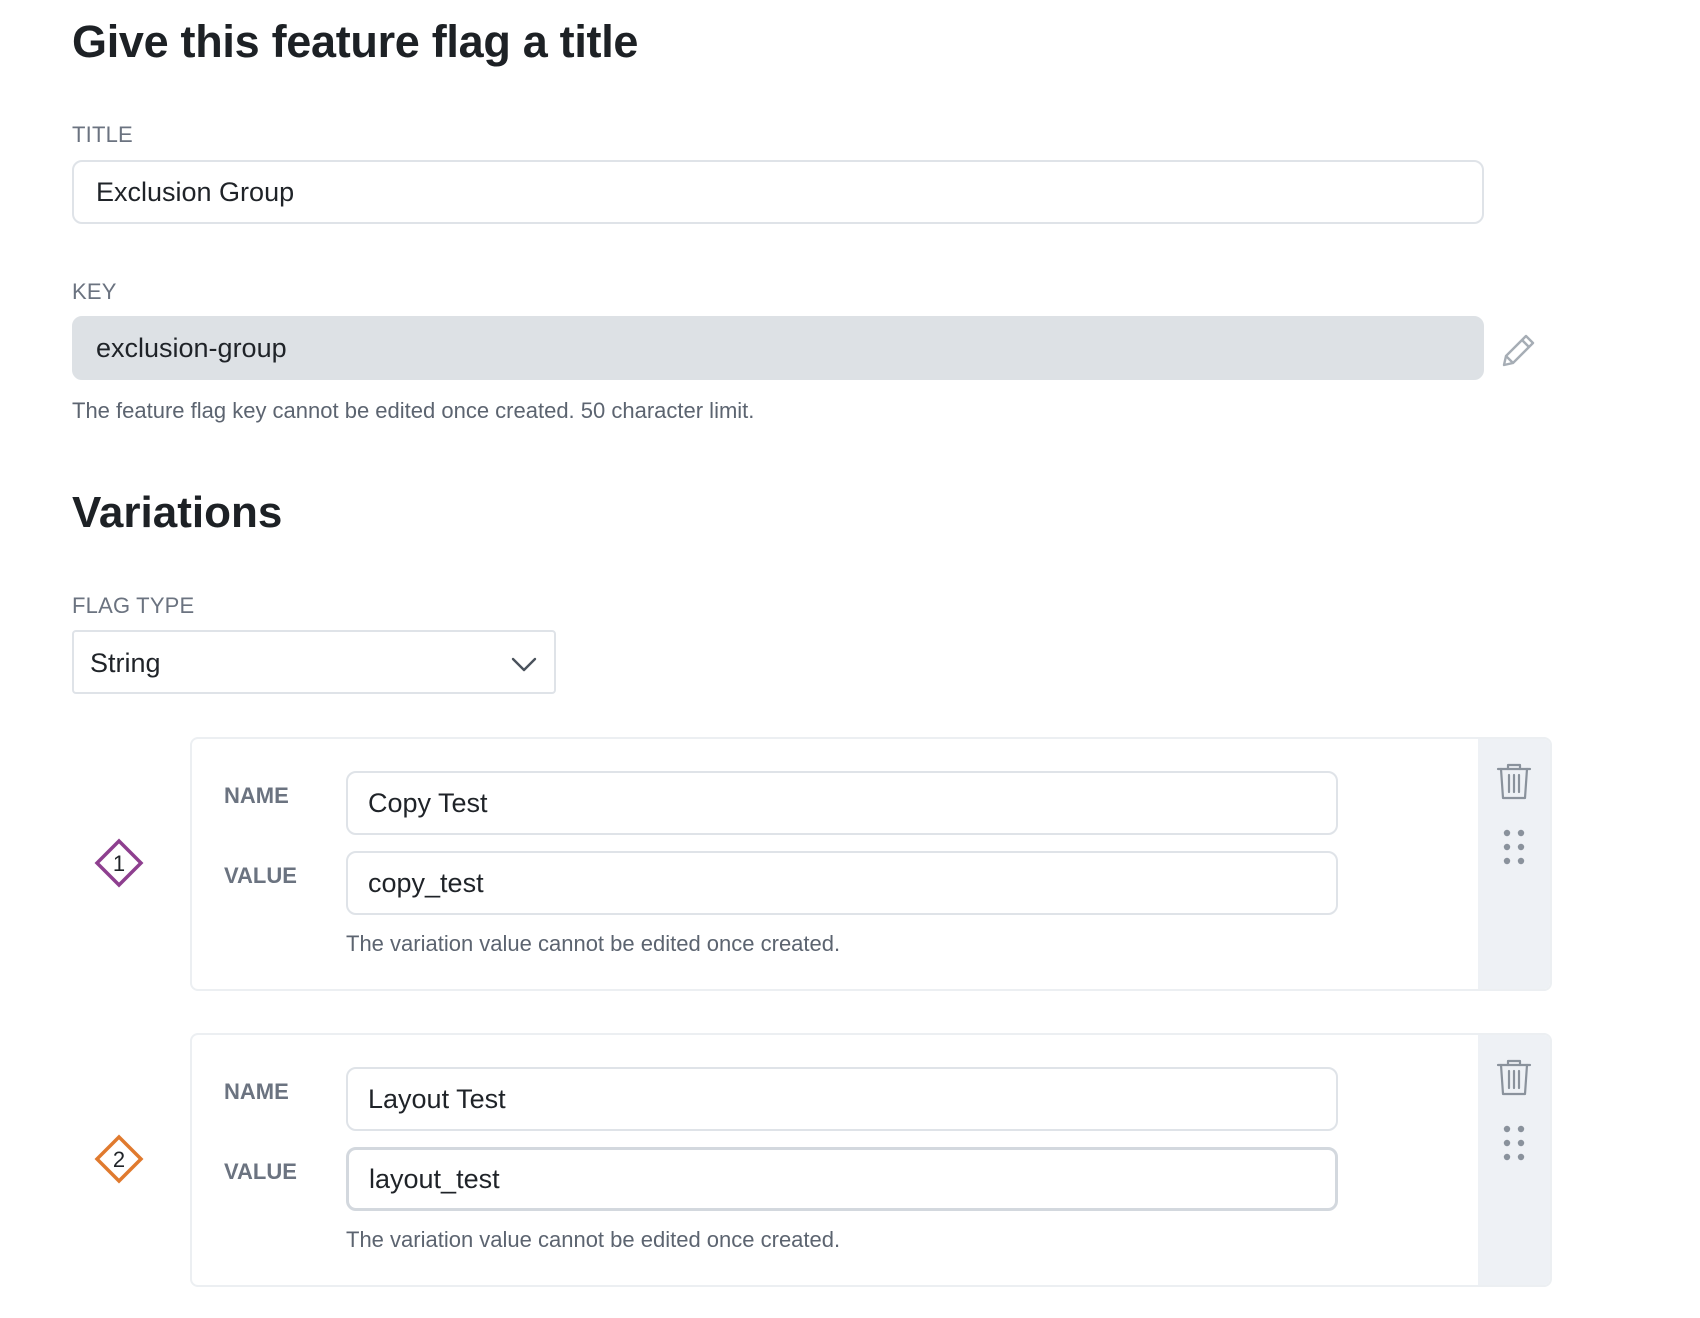  I want to click on page-title: Give this feature flag a title, so click(355, 41).